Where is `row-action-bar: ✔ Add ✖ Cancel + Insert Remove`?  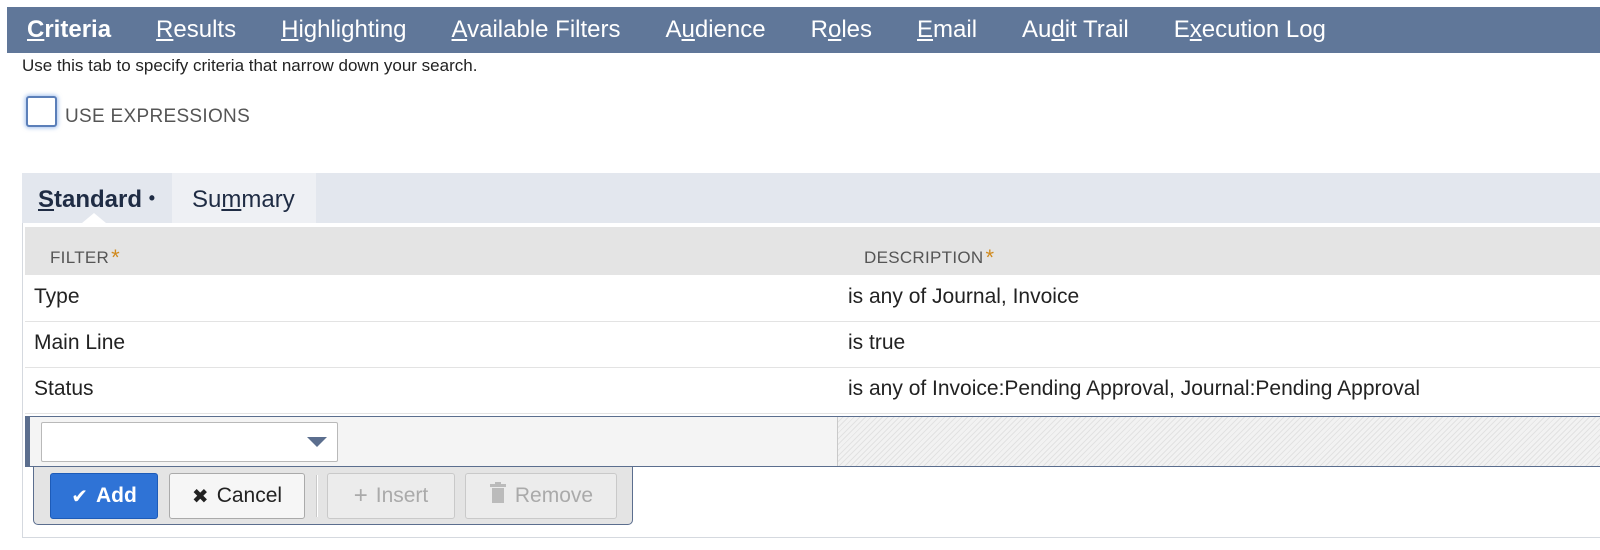
row-action-bar: ✔ Add ✖ Cancel + Insert Remove is located at coordinates (333, 496).